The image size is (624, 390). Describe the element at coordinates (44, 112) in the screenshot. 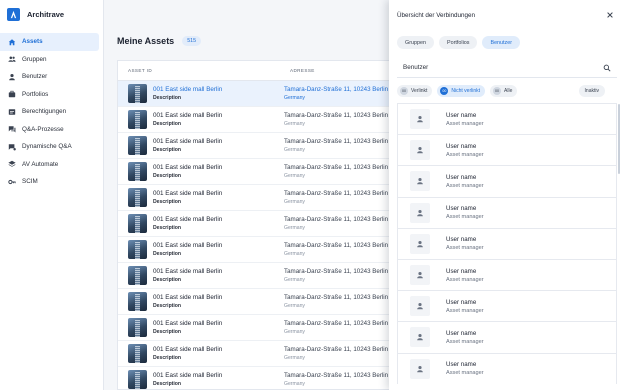

I see `sidebar-item-label: Berechtigungen` at that location.